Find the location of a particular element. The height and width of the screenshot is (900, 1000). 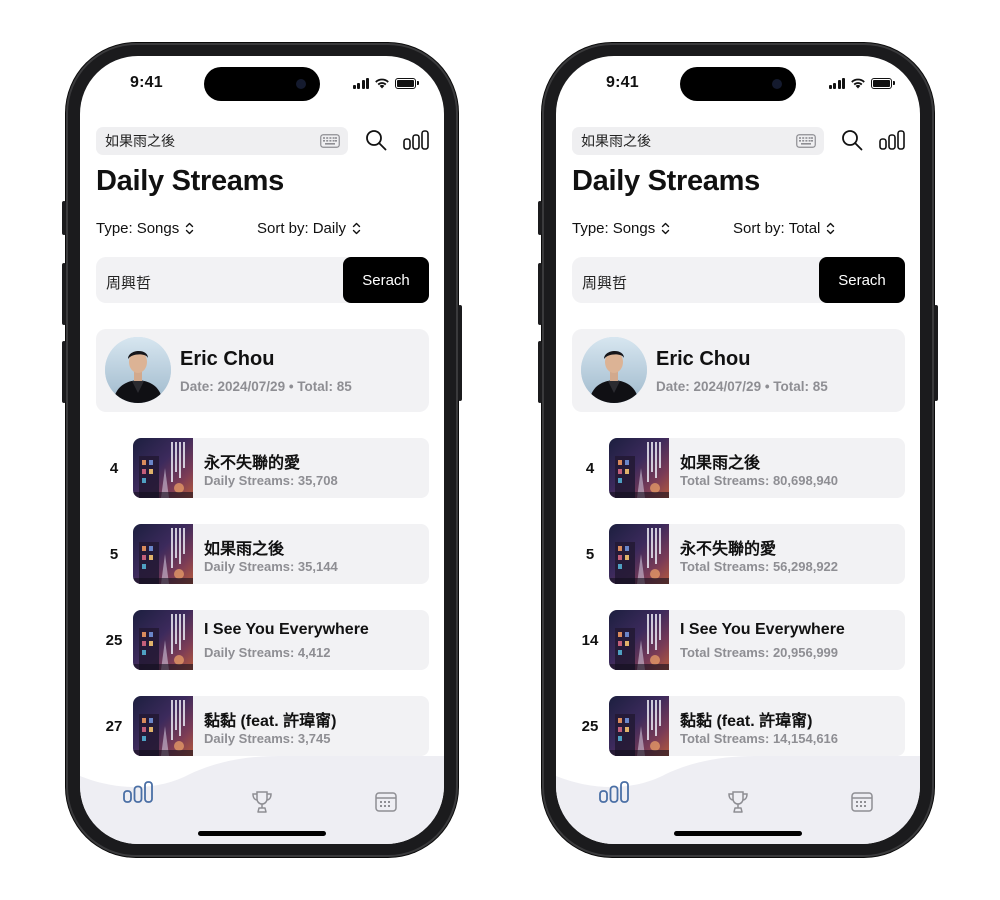

song-card: 黏黏 (feat. 許瑋甯) Total Streams: 14,154,616 is located at coordinates (757, 726).